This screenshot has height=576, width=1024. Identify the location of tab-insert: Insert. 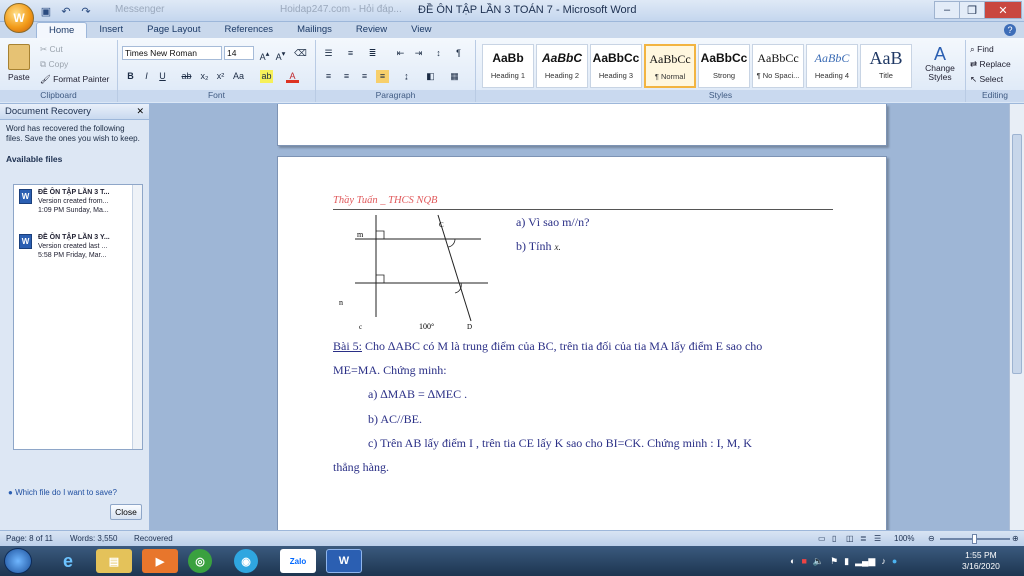
(111, 30).